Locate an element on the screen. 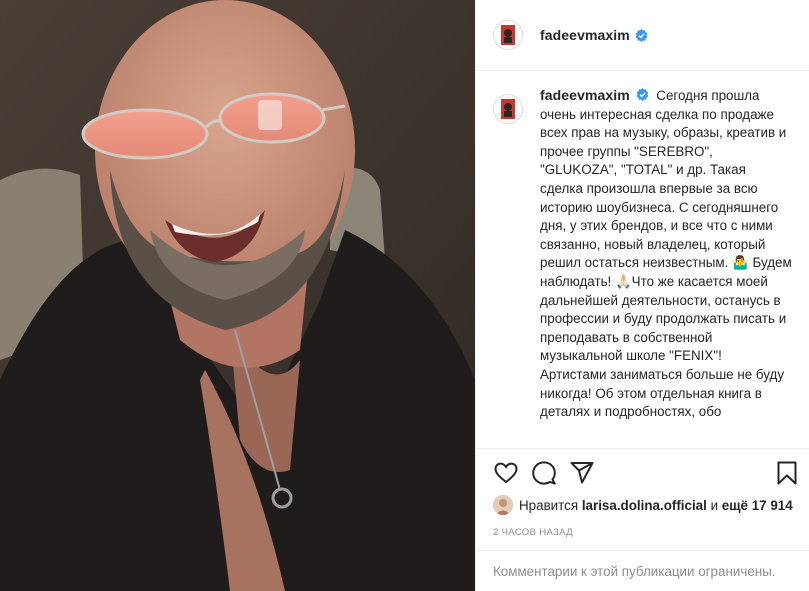 The image size is (809, 591). action-icons-row is located at coordinates (645, 473).